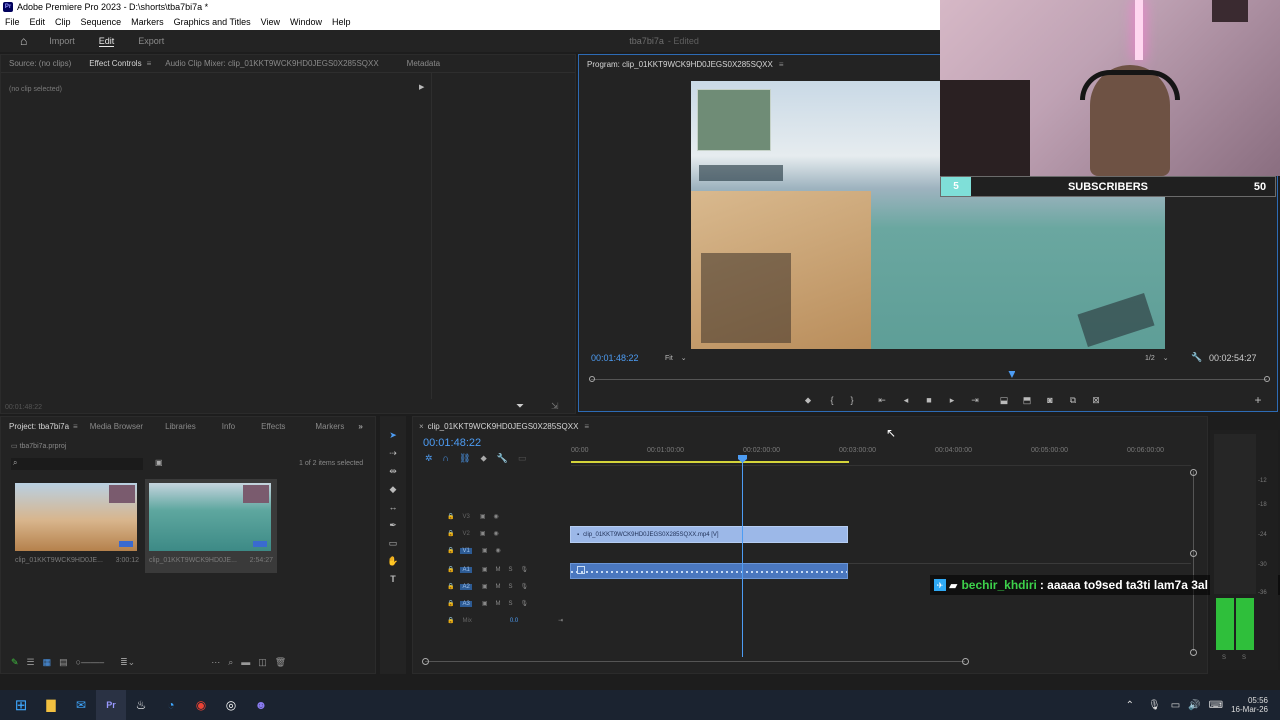 The height and width of the screenshot is (720, 1280). Describe the element at coordinates (90, 662) in the screenshot. I see `zoom-slider: ○——–` at that location.